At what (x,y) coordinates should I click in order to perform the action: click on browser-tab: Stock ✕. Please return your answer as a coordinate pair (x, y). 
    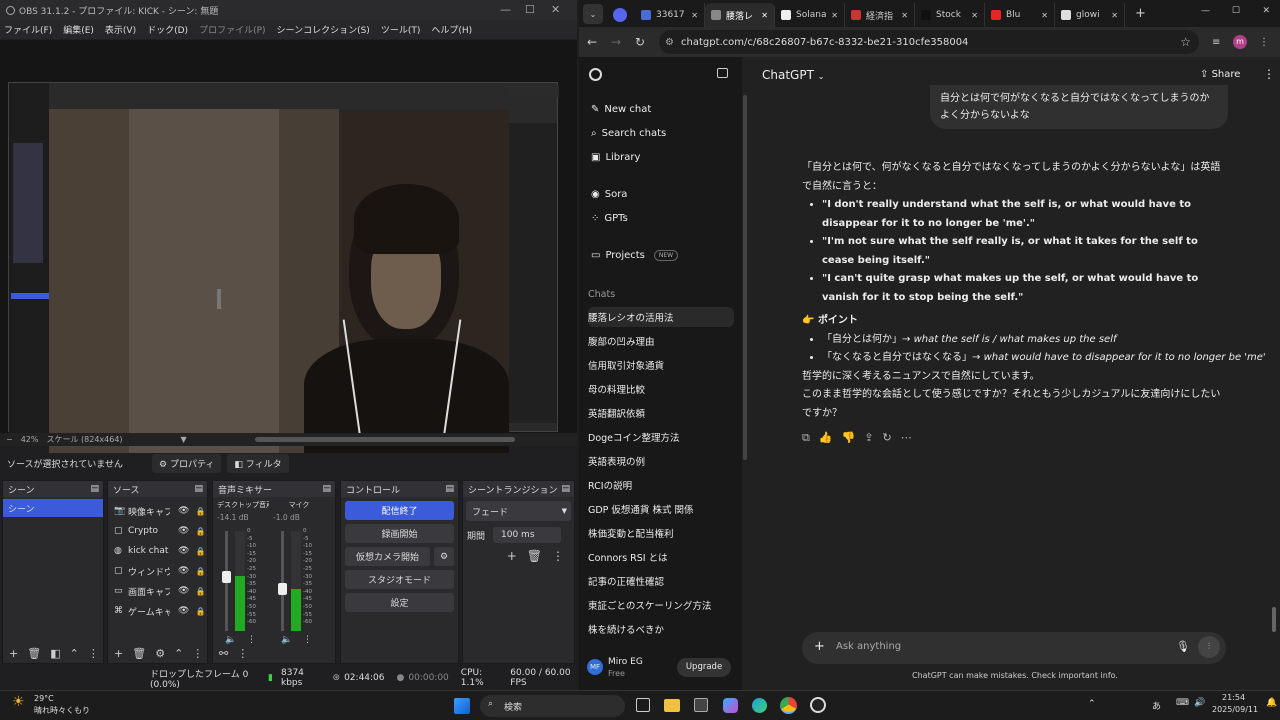
    Looking at the image, I should click on (950, 15).